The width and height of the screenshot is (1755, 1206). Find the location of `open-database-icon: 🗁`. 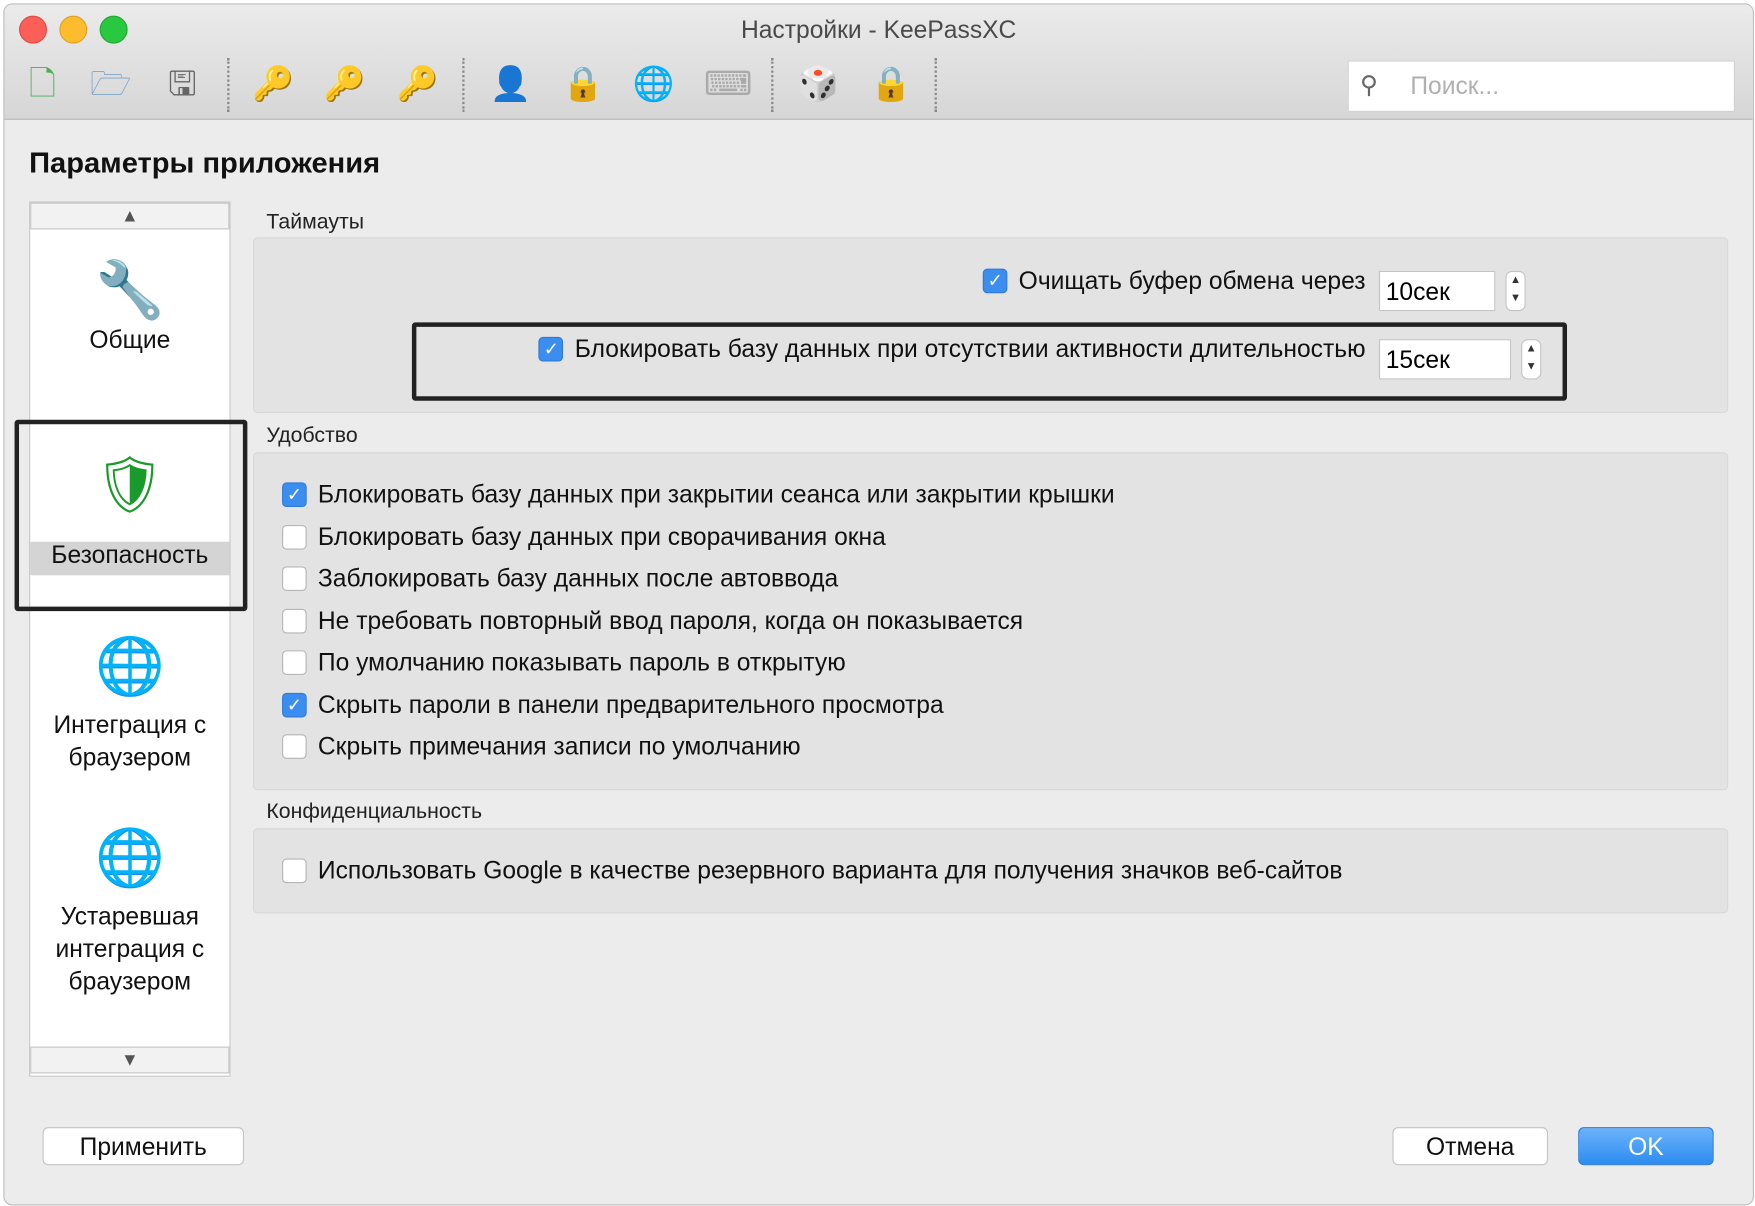

open-database-icon: 🗁 is located at coordinates (110, 85).